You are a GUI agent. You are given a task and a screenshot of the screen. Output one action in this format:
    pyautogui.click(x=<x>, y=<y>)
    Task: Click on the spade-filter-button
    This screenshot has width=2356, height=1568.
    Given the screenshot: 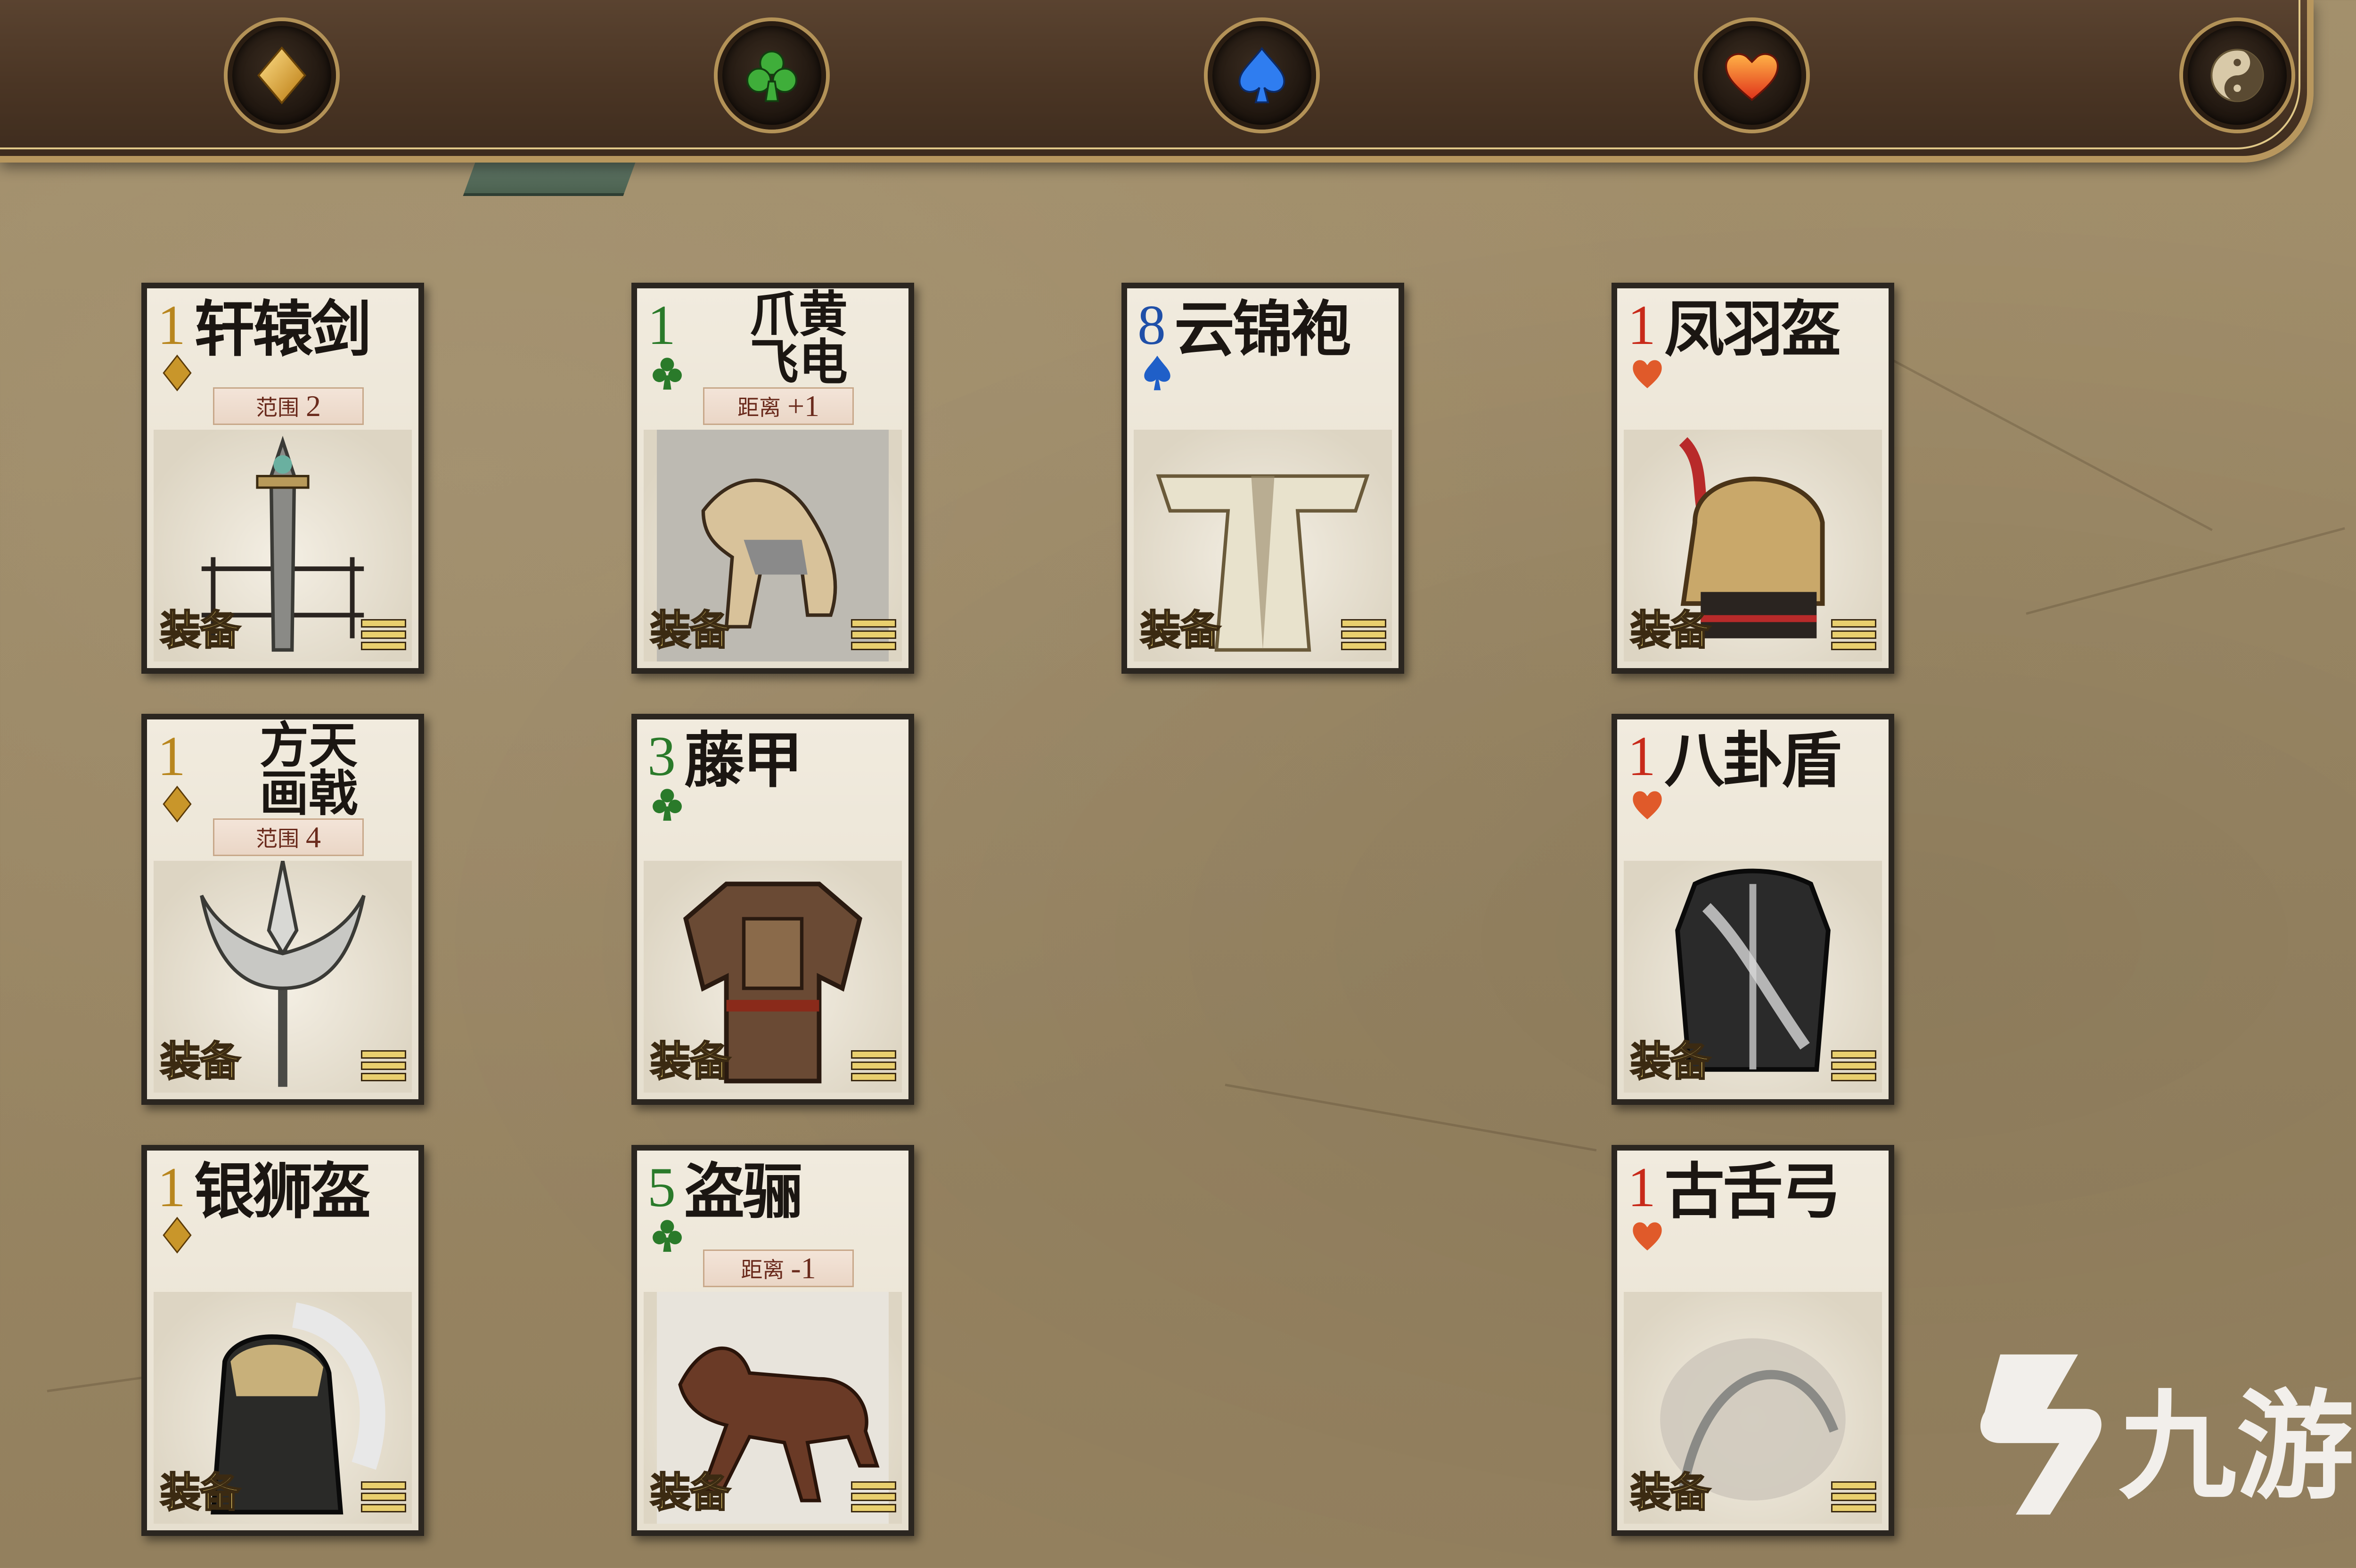 What is the action you would take?
    pyautogui.click(x=1262, y=75)
    